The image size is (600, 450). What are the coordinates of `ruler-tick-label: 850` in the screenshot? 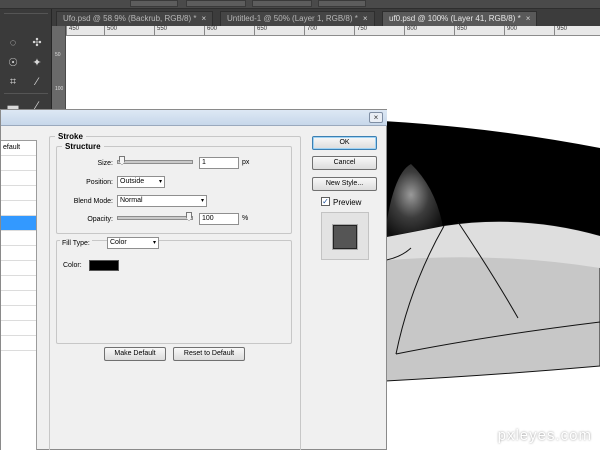 It's located at (460, 31).